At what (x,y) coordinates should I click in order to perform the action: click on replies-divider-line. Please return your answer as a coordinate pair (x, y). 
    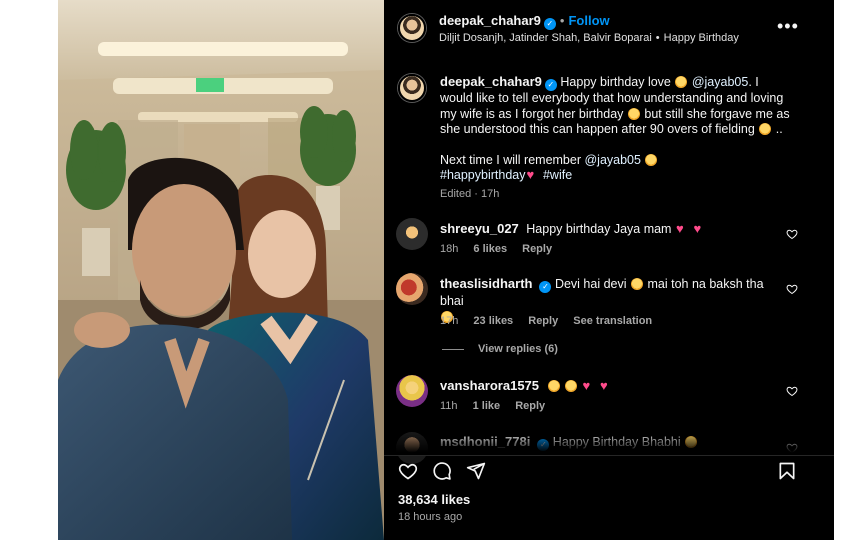
    Looking at the image, I should click on (453, 349).